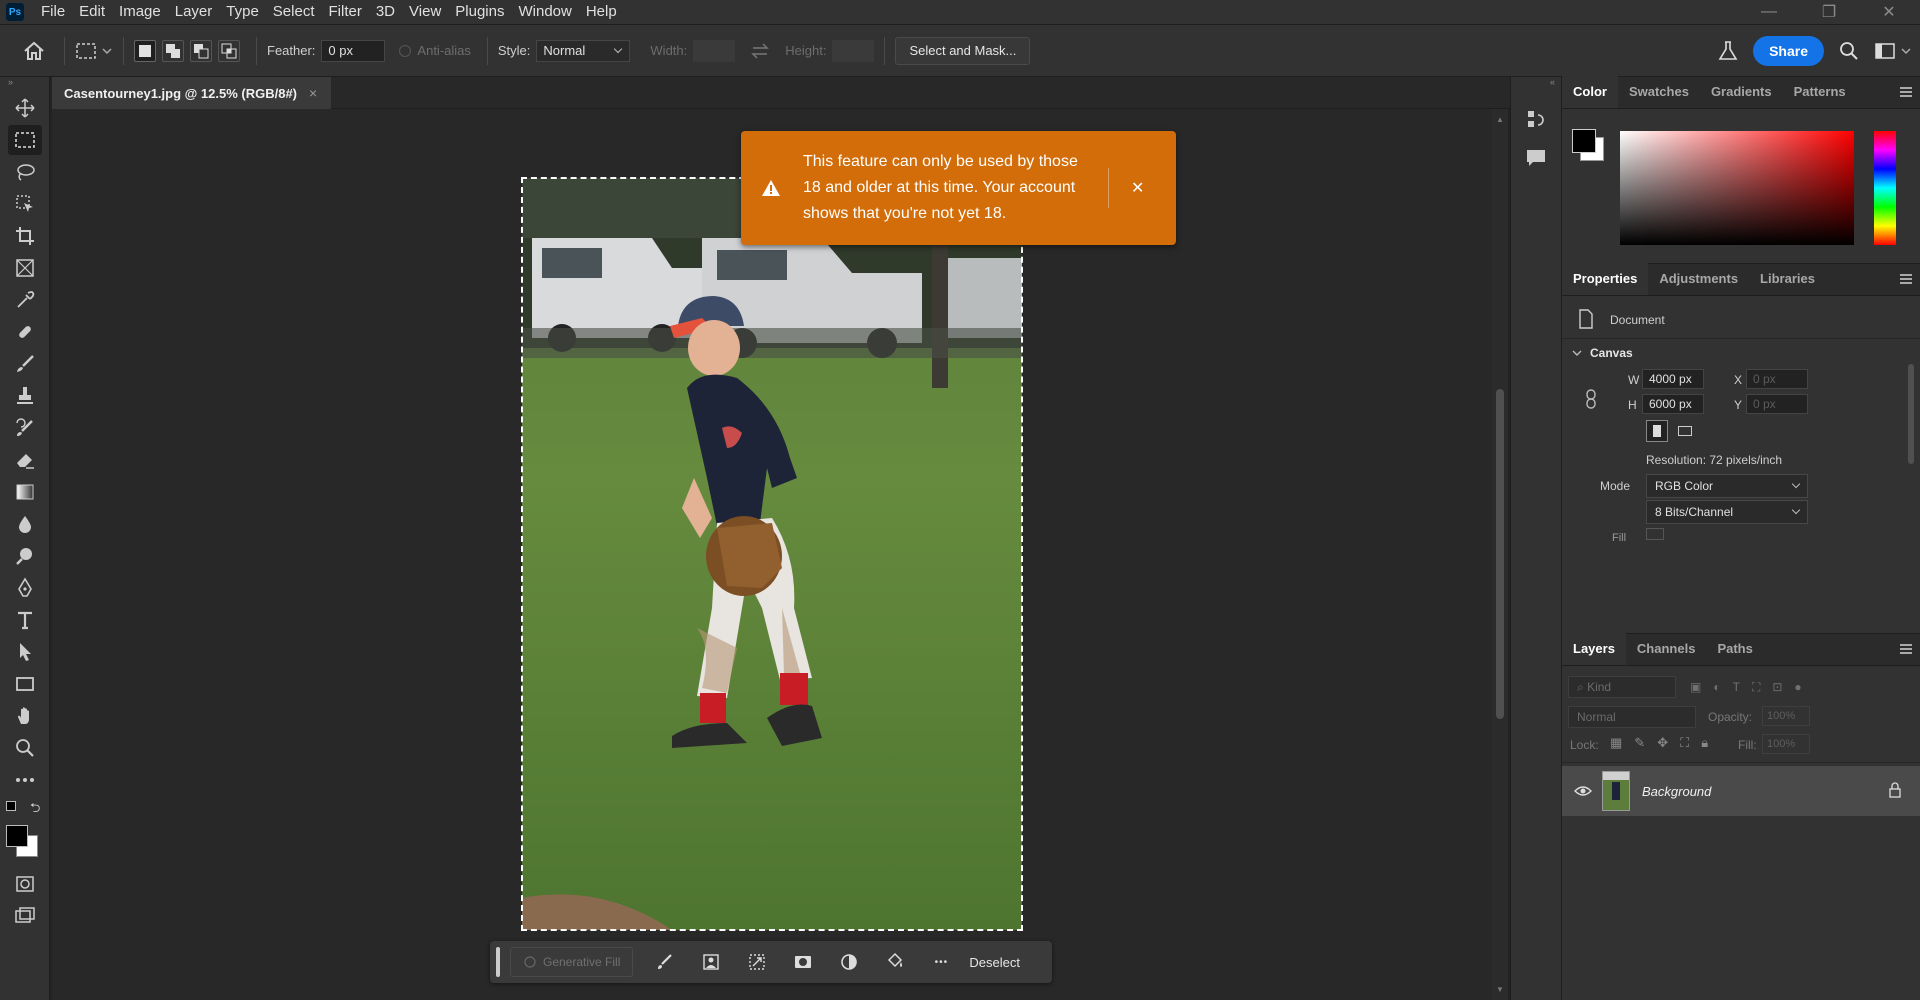 This screenshot has width=1920, height=1000. What do you see at coordinates (25, 364) in the screenshot?
I see `brush-tool-icon` at bounding box center [25, 364].